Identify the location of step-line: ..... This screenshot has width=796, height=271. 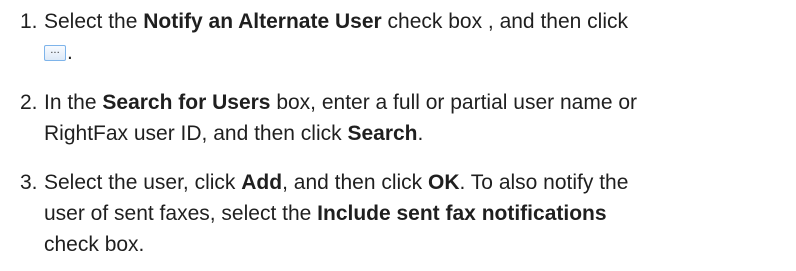
(414, 52).